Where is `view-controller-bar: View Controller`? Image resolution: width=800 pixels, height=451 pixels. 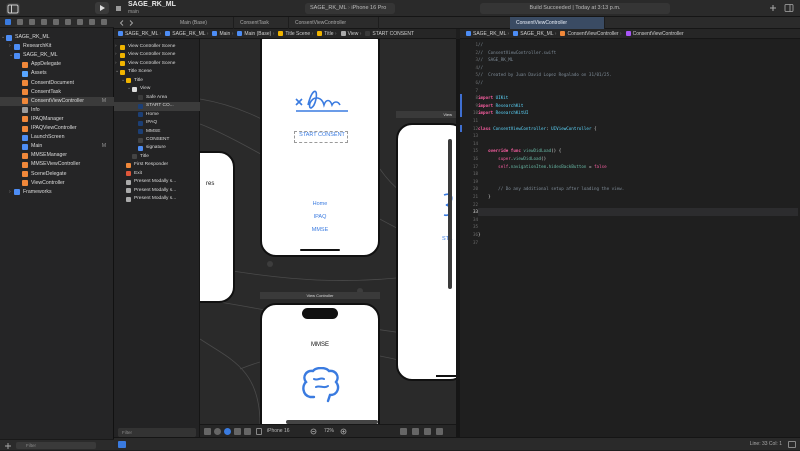
view-controller-bar: View Controller is located at coordinates (320, 295).